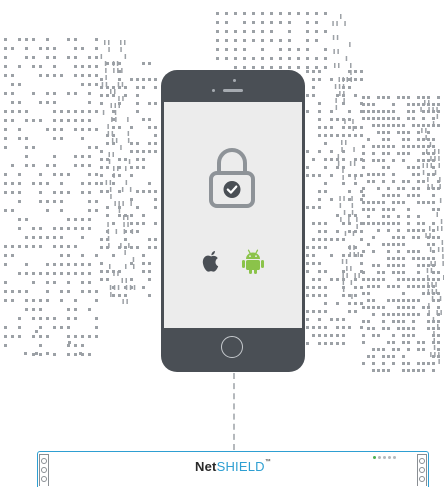 The width and height of the screenshot is (444, 487). Describe the element at coordinates (232, 178) in the screenshot. I see `lock-icon` at that location.